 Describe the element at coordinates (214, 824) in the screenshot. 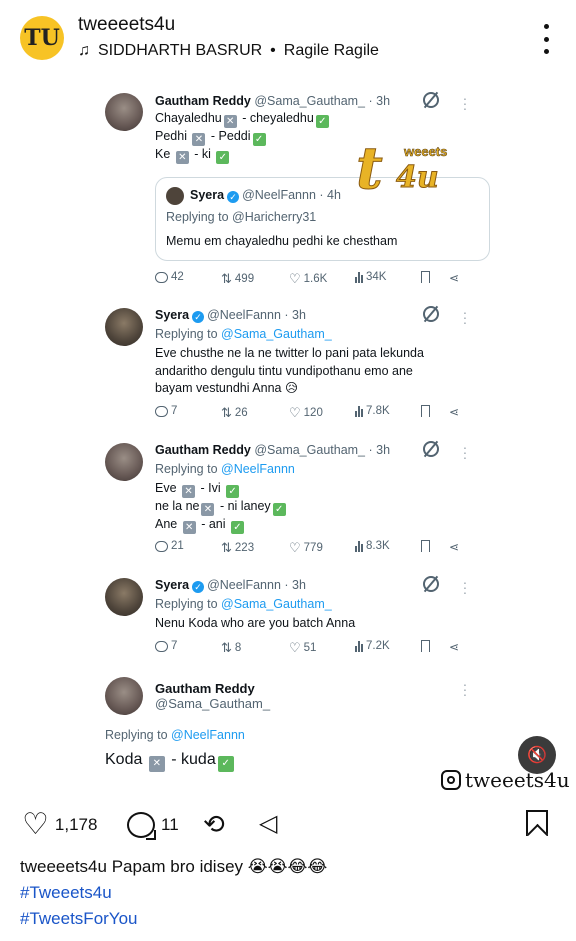

I see `repost-button: ⟲` at that location.